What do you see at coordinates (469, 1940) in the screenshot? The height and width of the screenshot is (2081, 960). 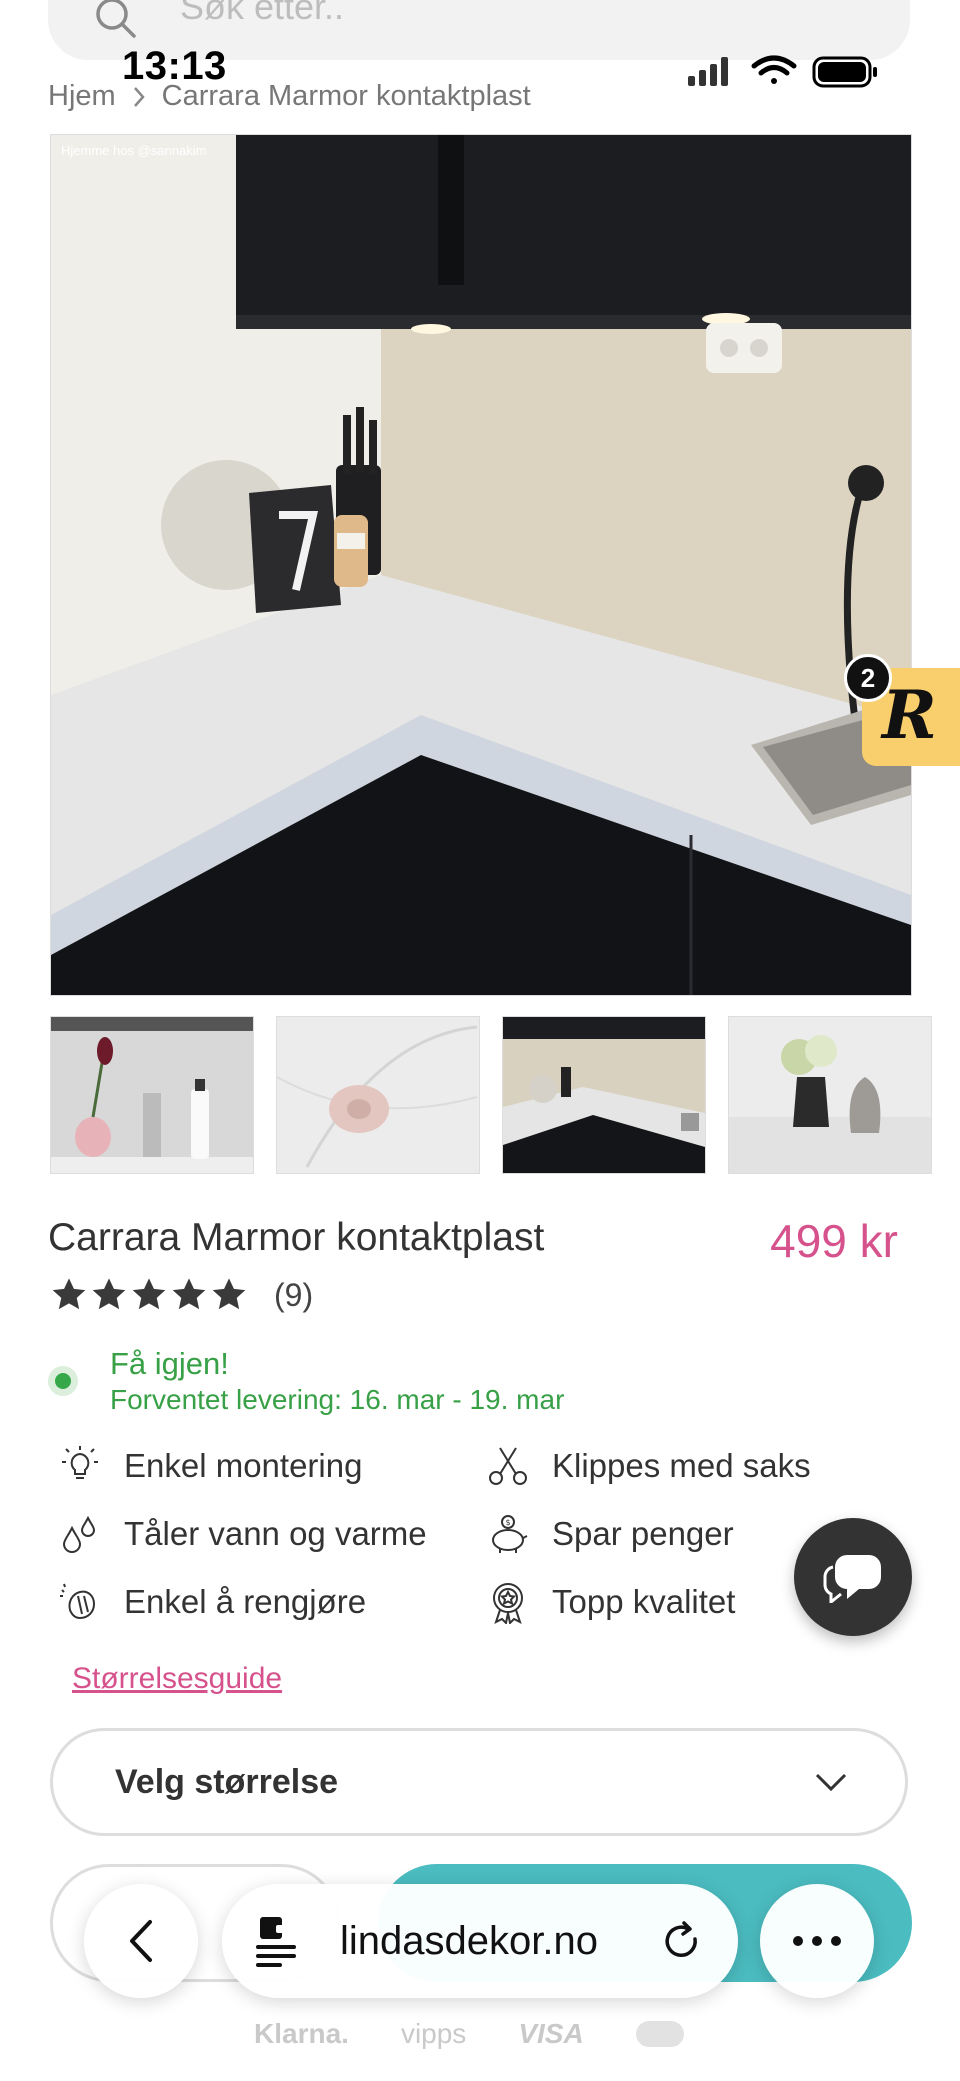 I see `browser-host: lindasdekor.no` at bounding box center [469, 1940].